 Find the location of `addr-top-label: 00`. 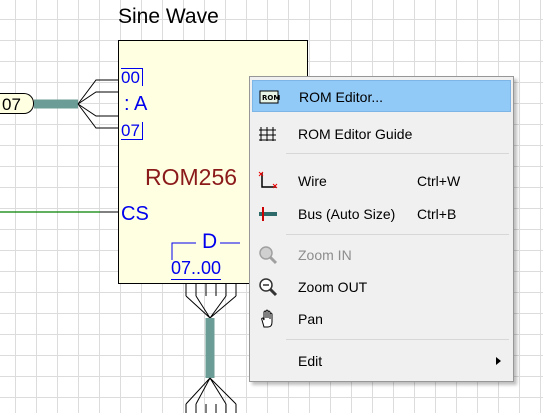

addr-top-label: 00 is located at coordinates (132, 77).